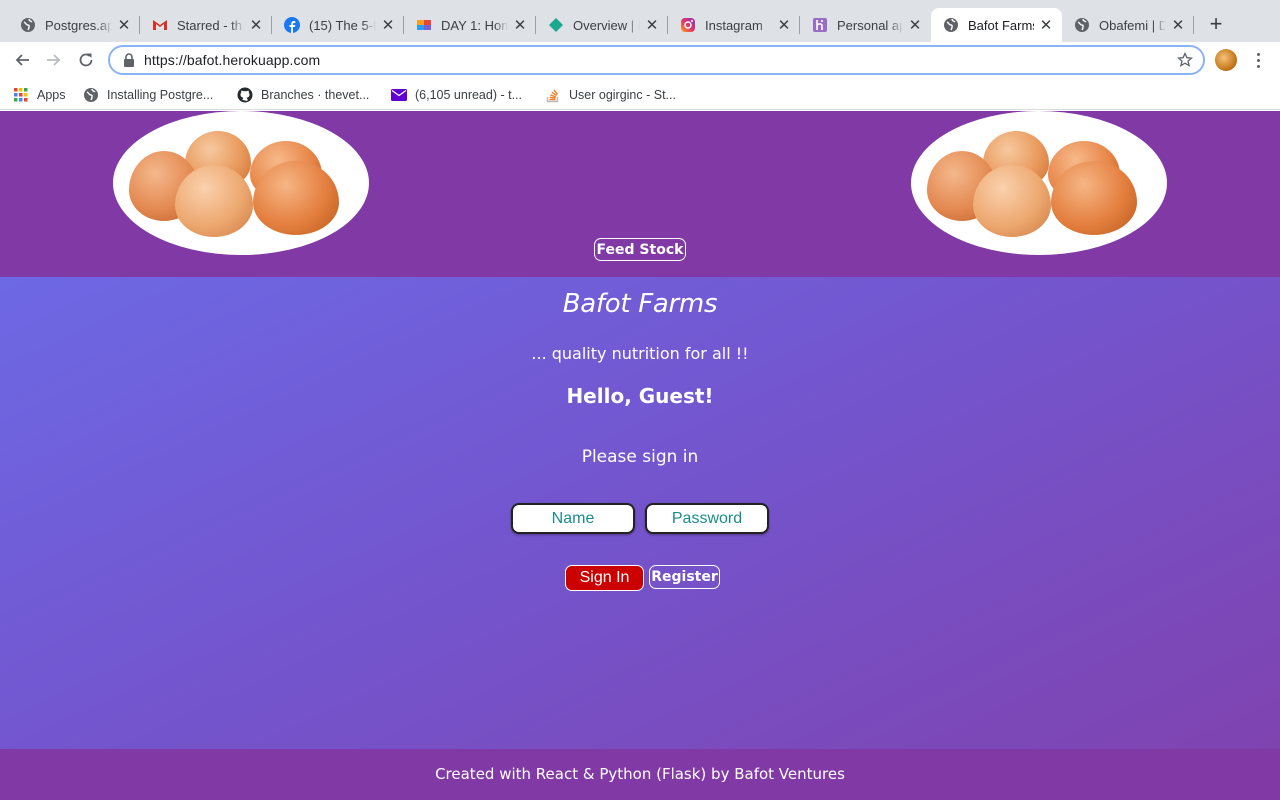 The height and width of the screenshot is (800, 1280). What do you see at coordinates (1039, 183) in the screenshot?
I see `eggs-image-right` at bounding box center [1039, 183].